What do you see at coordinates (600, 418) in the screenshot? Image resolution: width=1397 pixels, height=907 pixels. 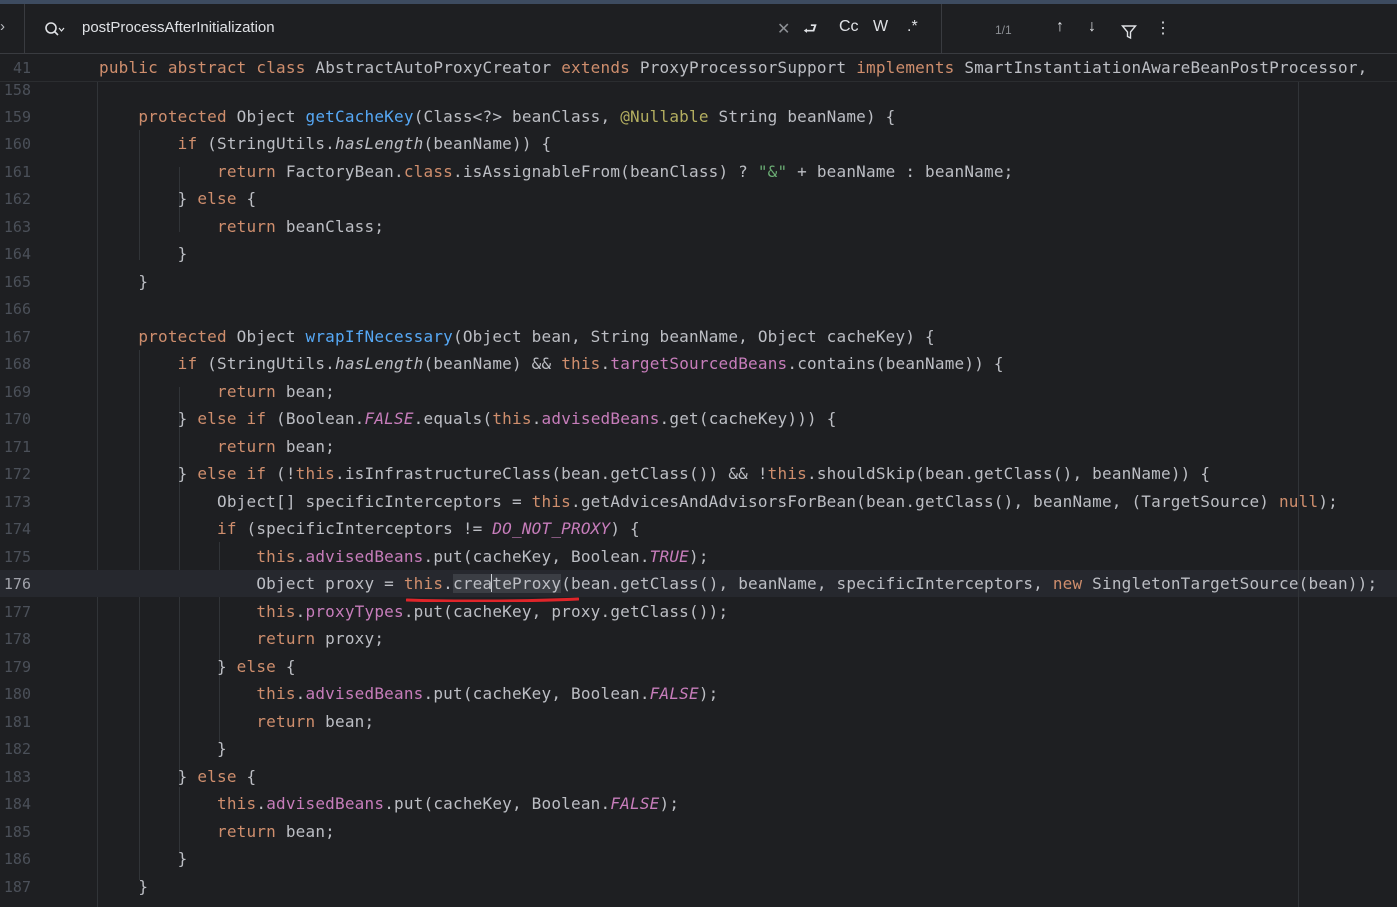 I see `token: advisedBeans` at bounding box center [600, 418].